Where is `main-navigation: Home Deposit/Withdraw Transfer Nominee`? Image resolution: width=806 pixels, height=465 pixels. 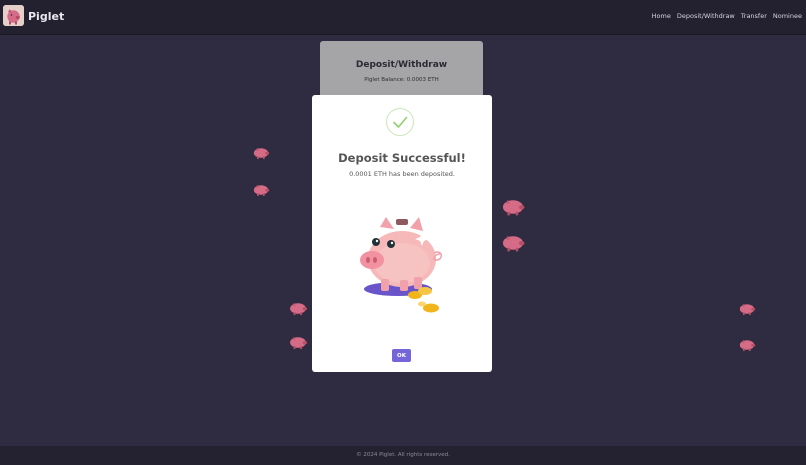
main-navigation: Home Deposit/Withdraw Transfer Nominee is located at coordinates (727, 16).